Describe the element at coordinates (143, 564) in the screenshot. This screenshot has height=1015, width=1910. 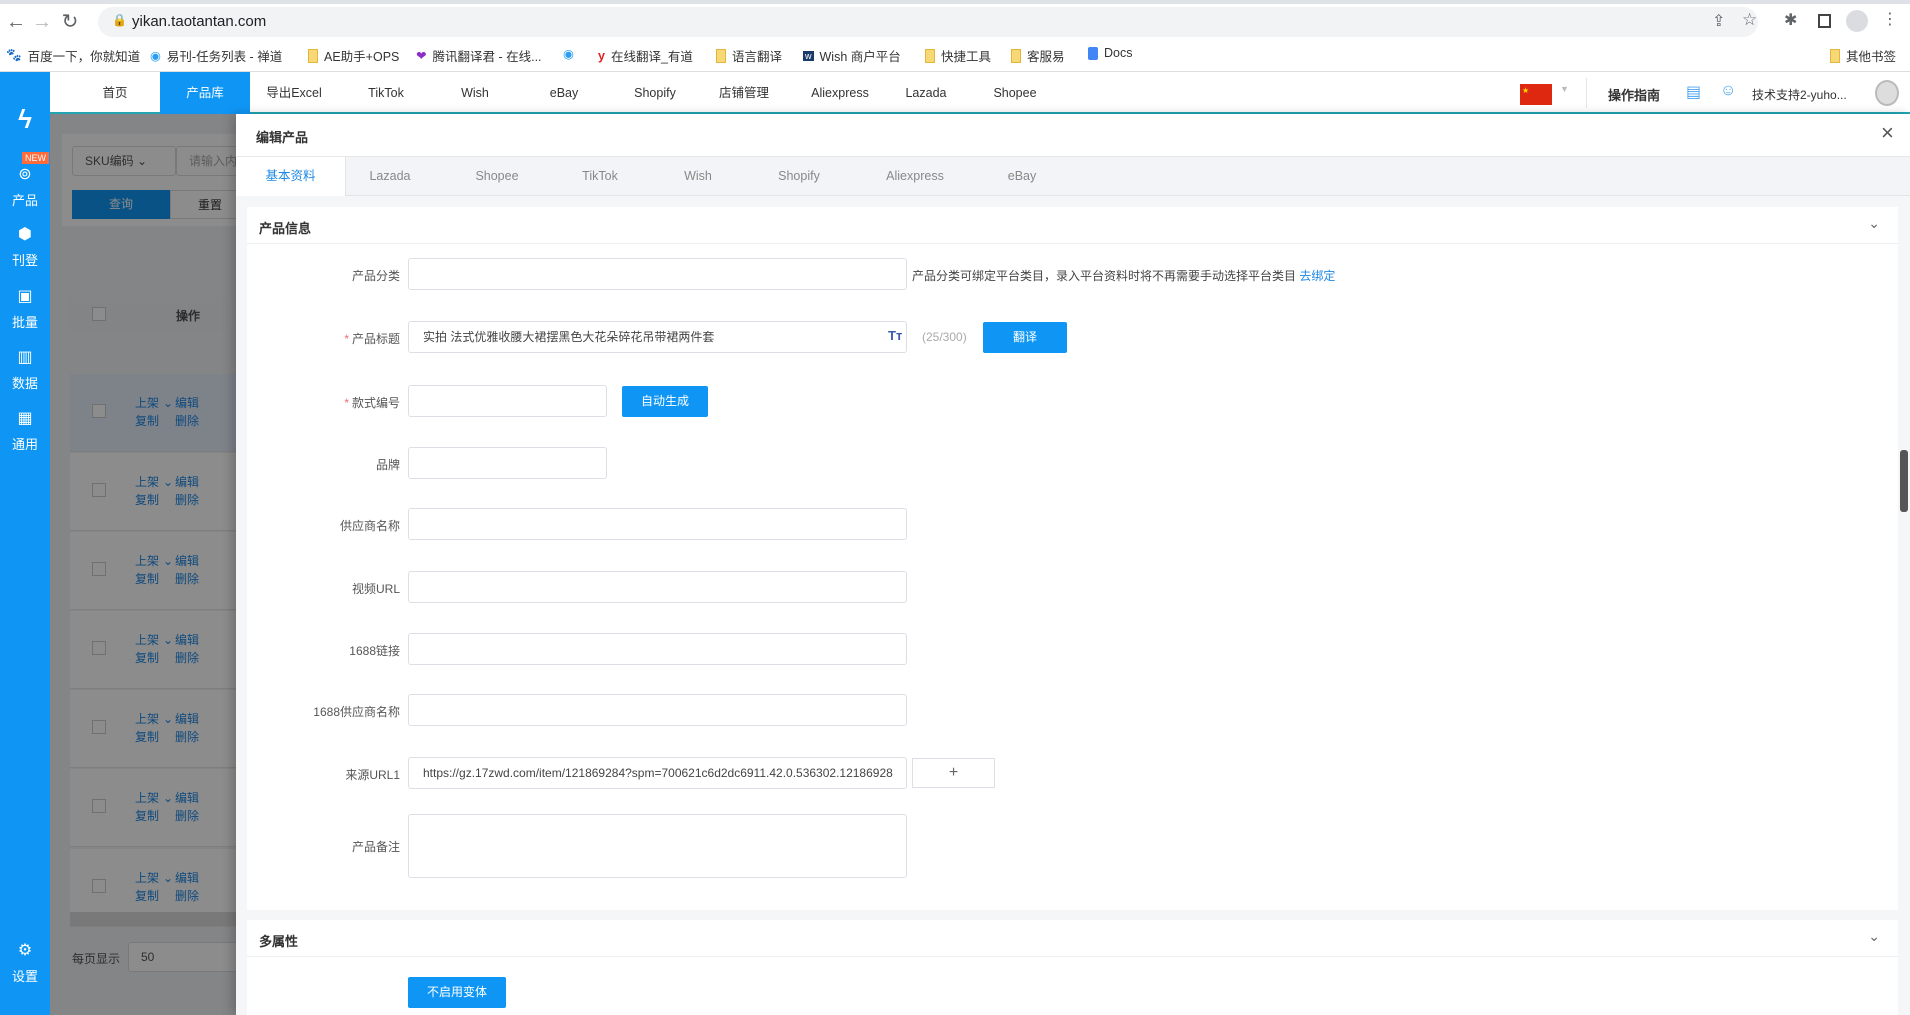
I see `modal-overlay` at that location.